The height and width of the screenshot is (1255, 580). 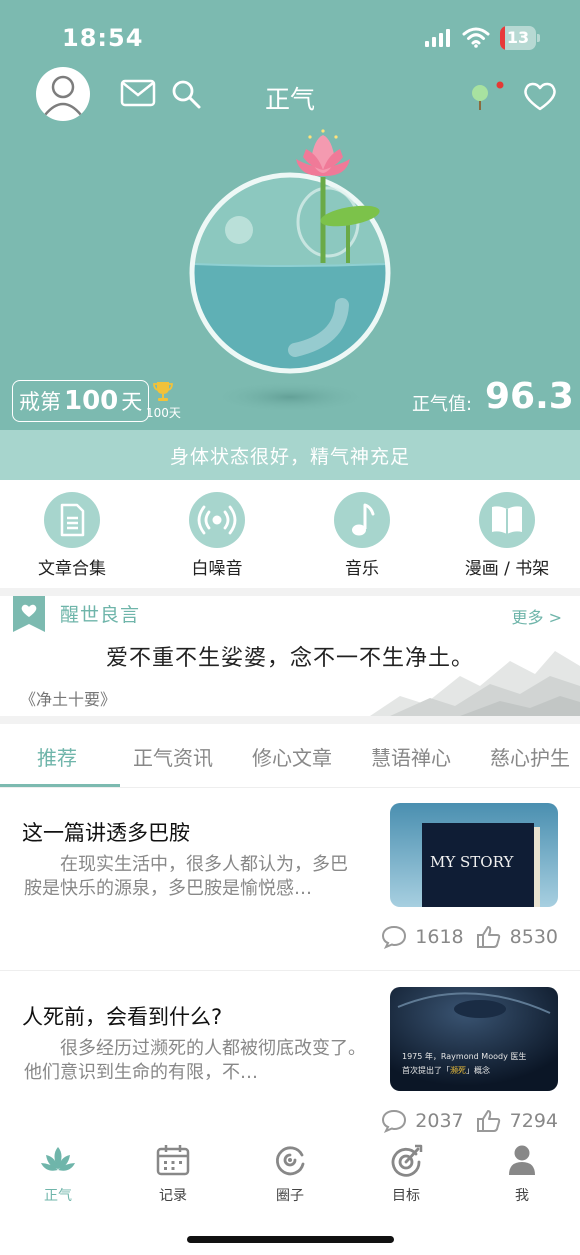 I want to click on score-value: 96.3, so click(x=529, y=396).